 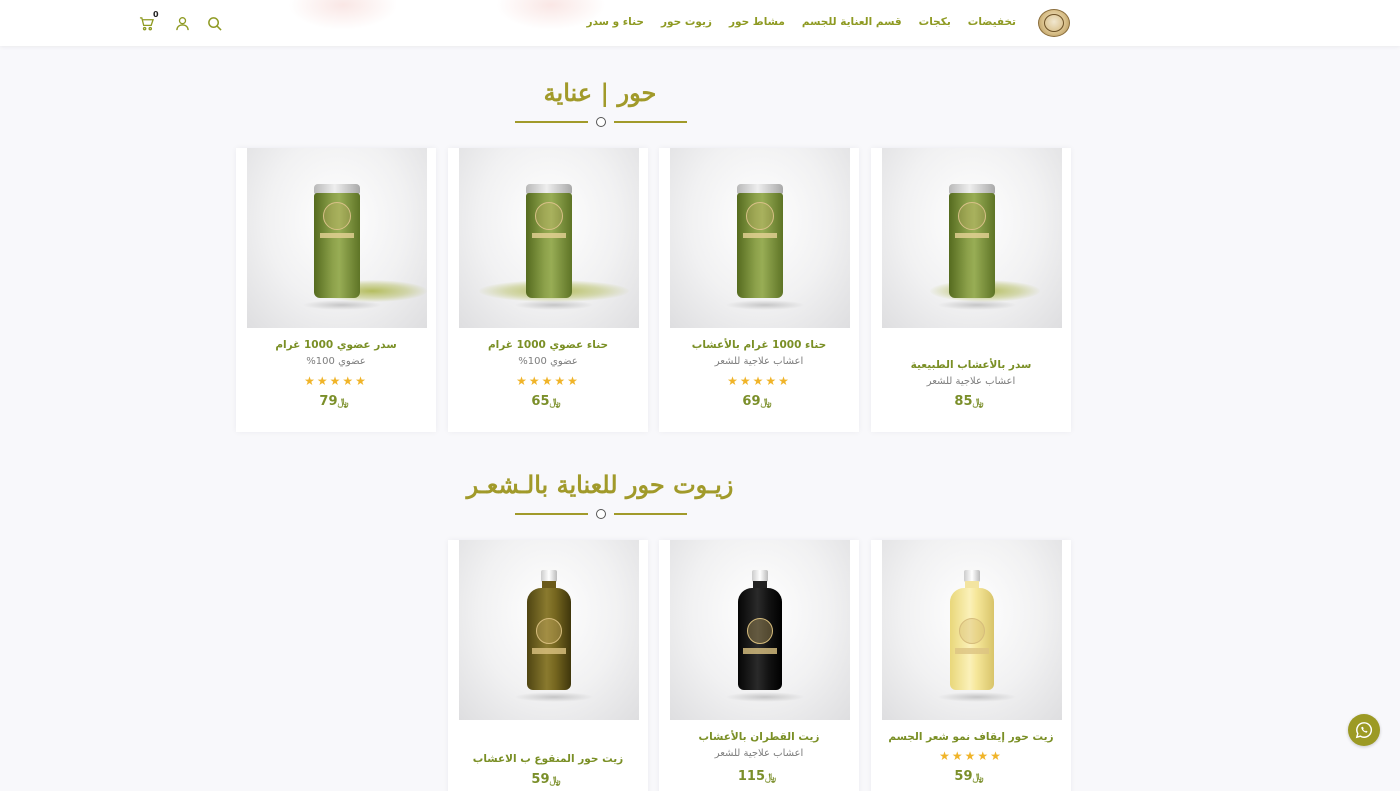 I want to click on brand-logo, so click(x=1054, y=23).